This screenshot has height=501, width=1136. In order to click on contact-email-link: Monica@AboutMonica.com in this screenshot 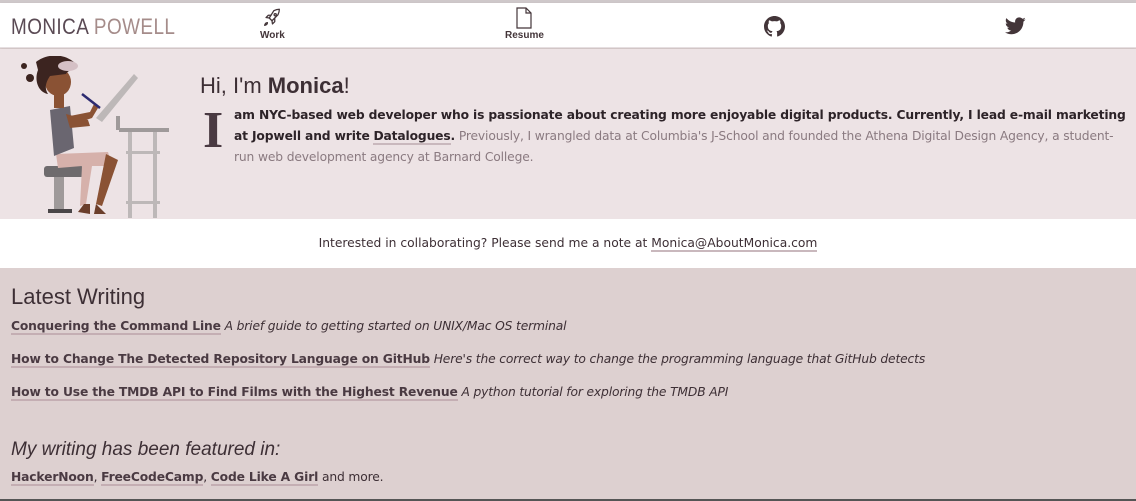, I will do `click(734, 244)`.